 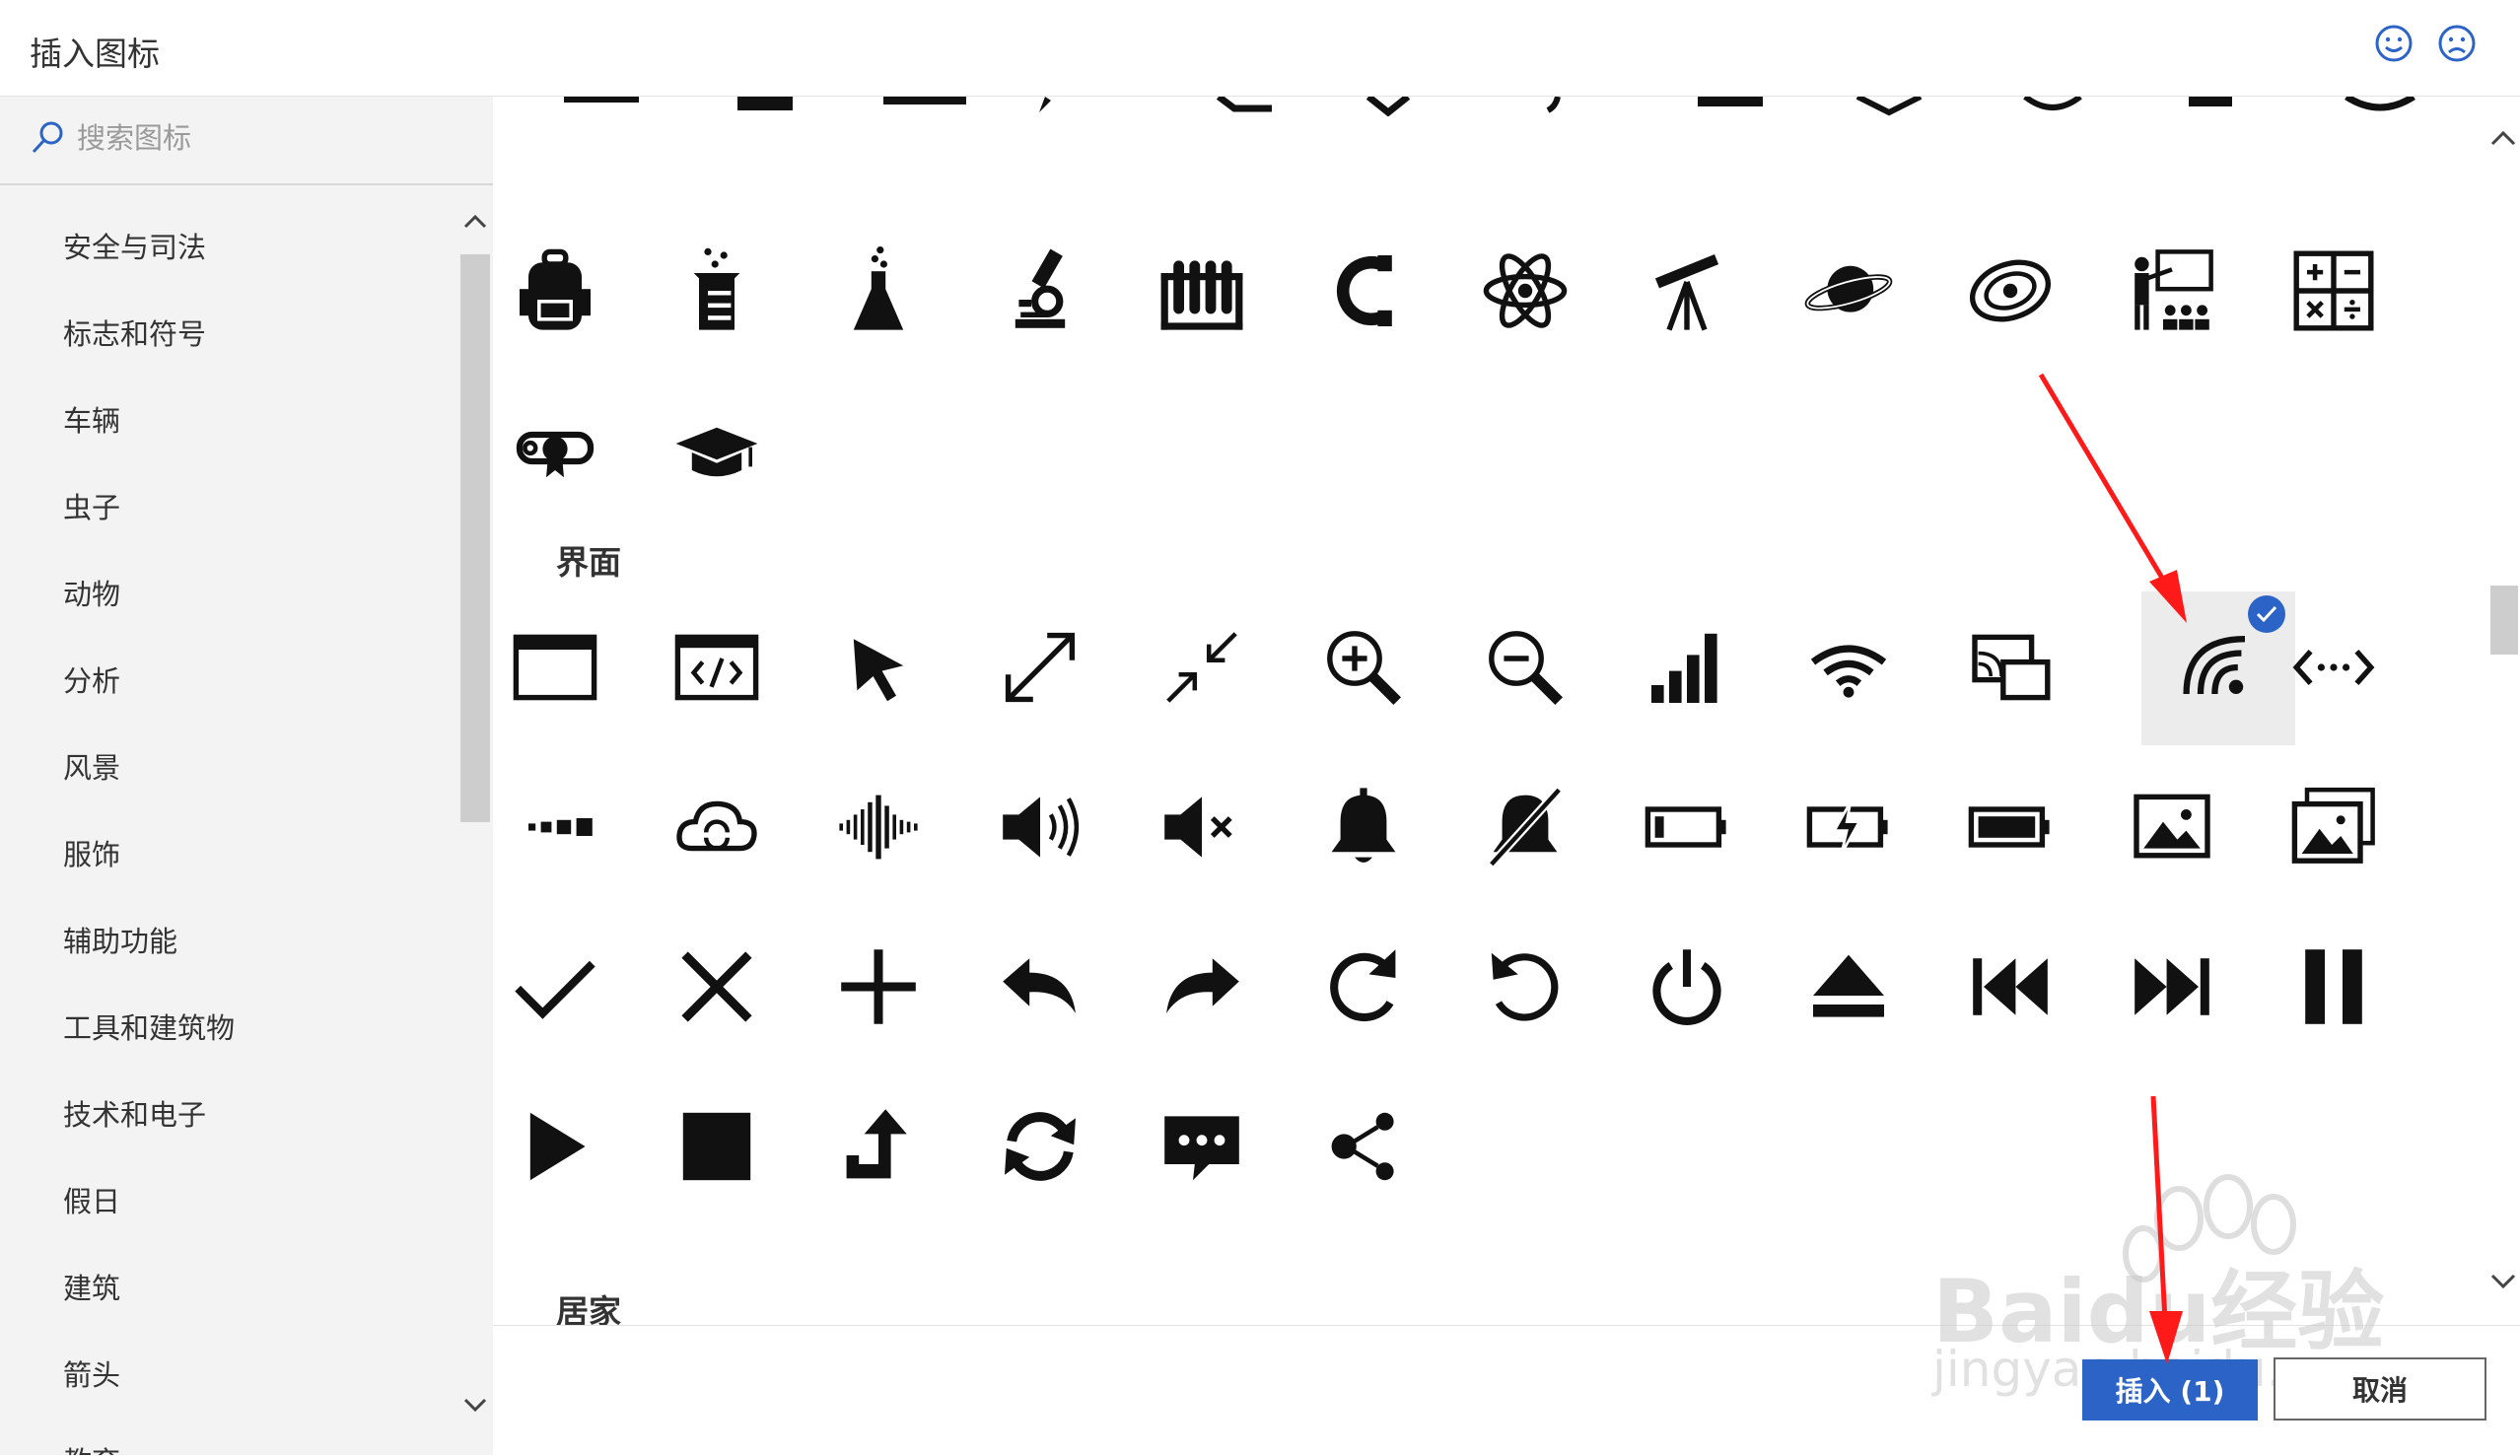 I want to click on redo-icon, so click(x=1202, y=987).